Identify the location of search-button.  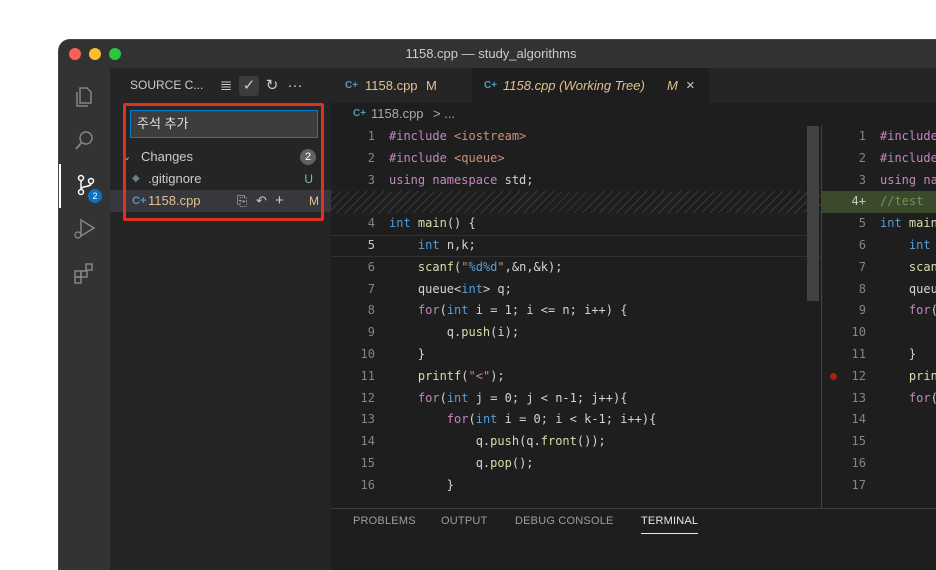
(84, 142).